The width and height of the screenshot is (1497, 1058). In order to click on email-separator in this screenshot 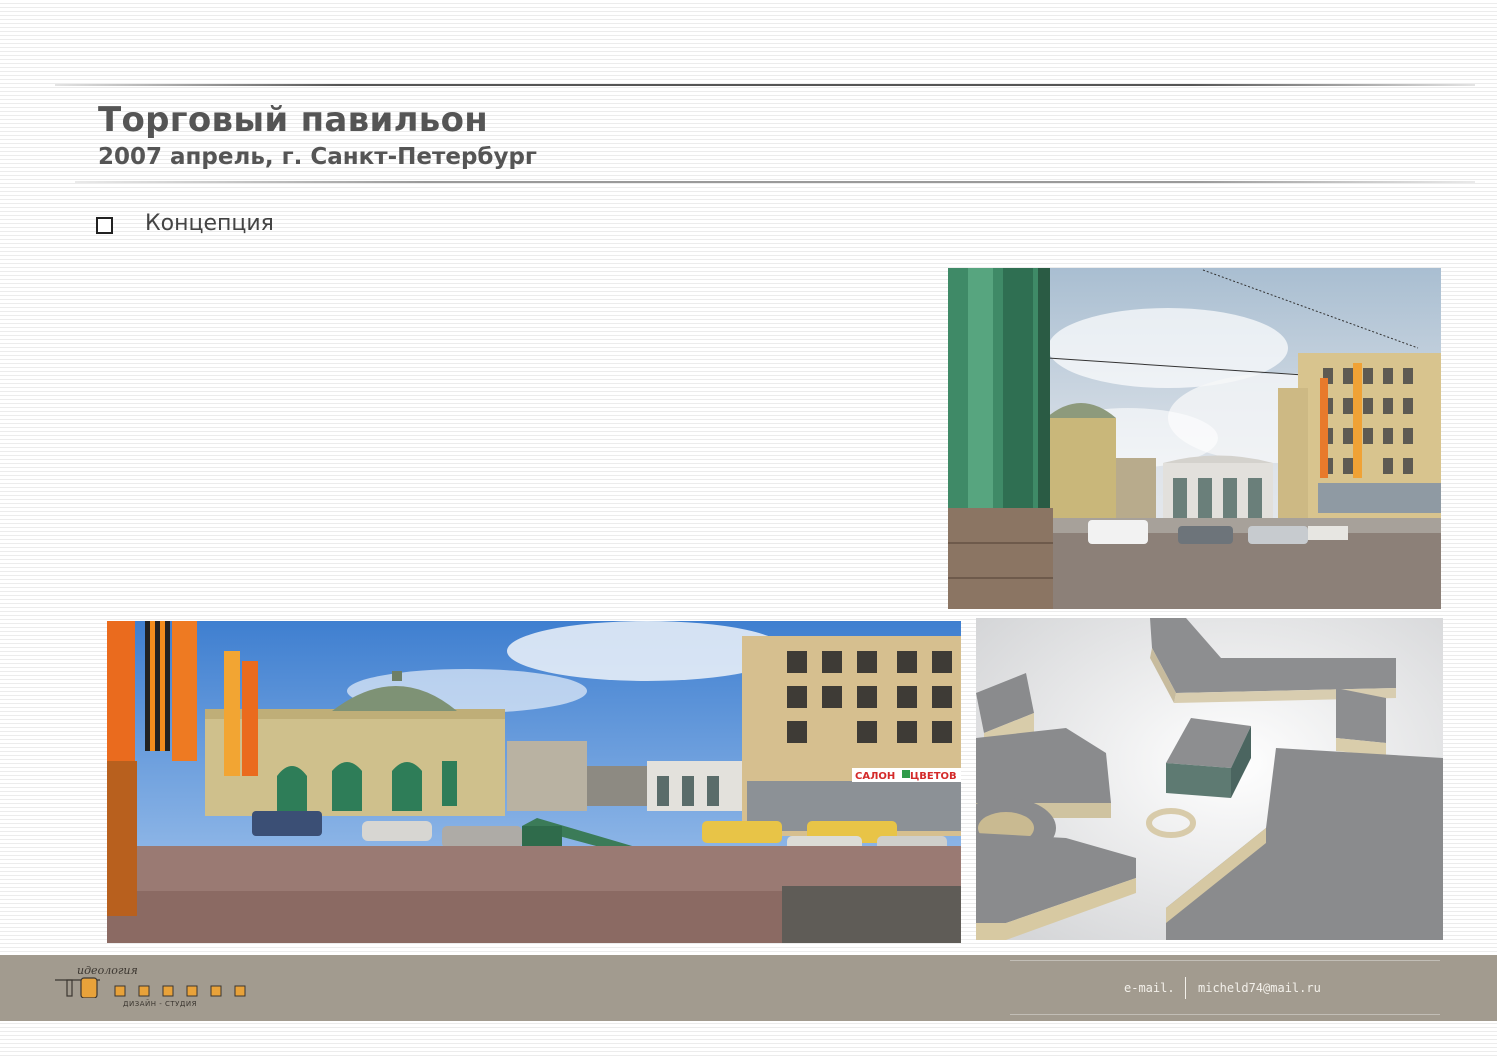, I will do `click(1185, 988)`.